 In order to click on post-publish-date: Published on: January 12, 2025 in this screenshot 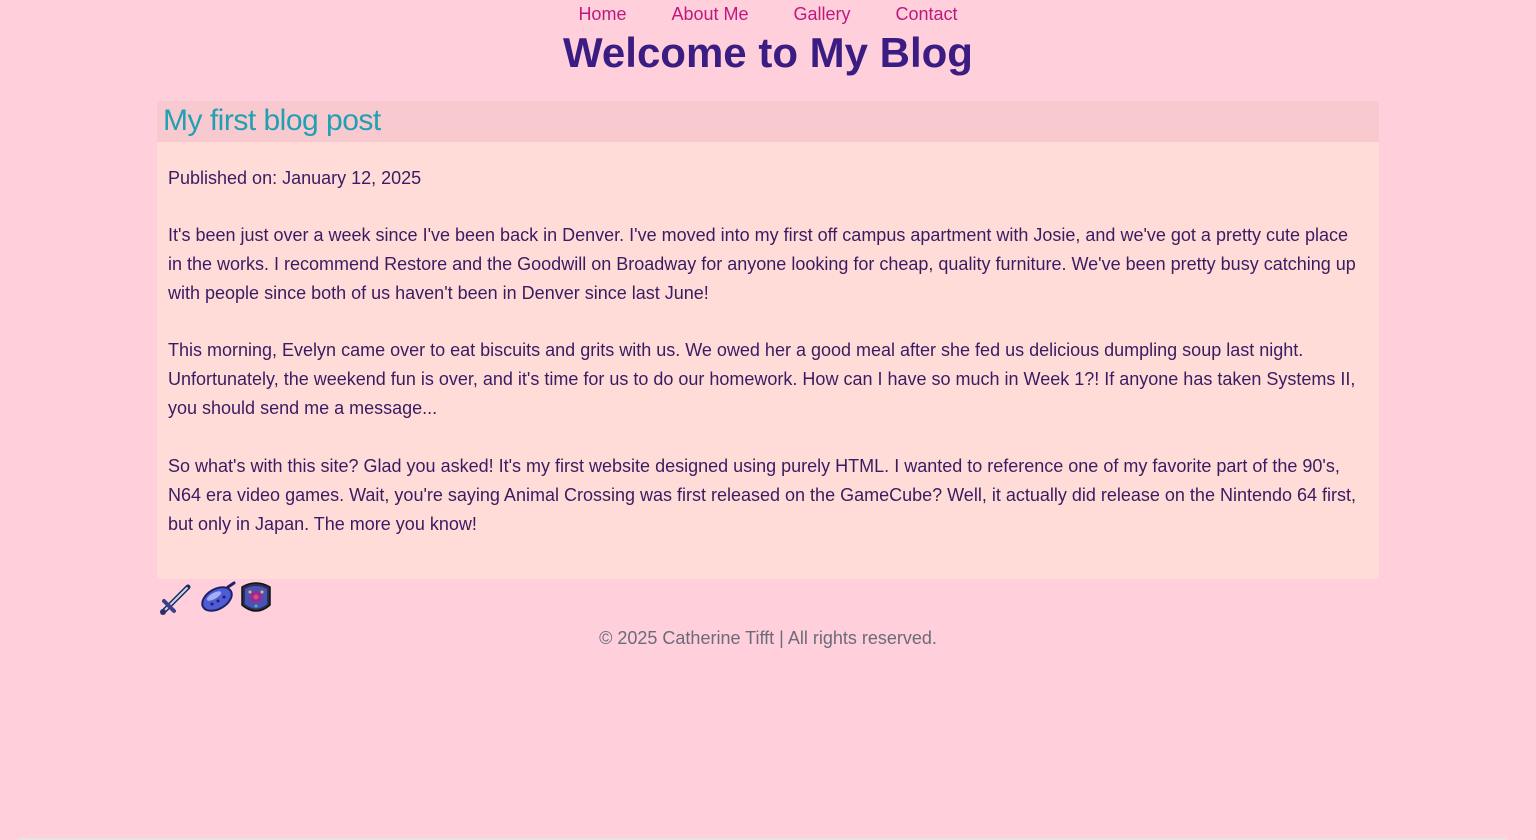, I will do `click(295, 178)`.